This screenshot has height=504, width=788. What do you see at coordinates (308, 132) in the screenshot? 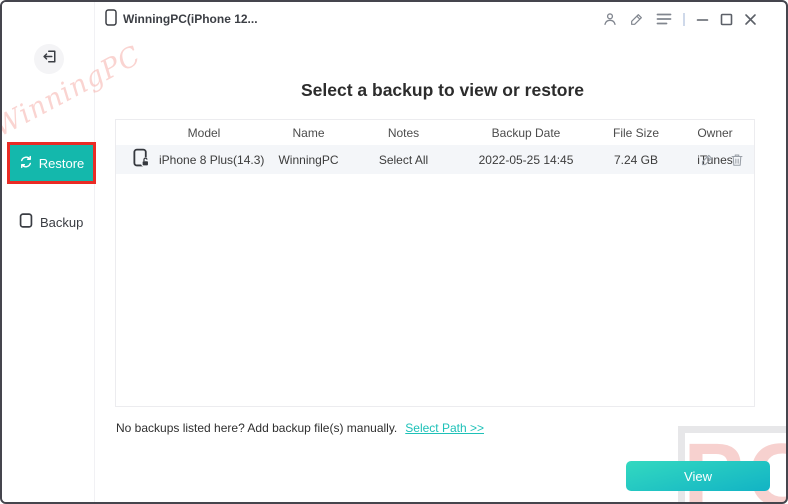
I see `column-header-name: Name` at bounding box center [308, 132].